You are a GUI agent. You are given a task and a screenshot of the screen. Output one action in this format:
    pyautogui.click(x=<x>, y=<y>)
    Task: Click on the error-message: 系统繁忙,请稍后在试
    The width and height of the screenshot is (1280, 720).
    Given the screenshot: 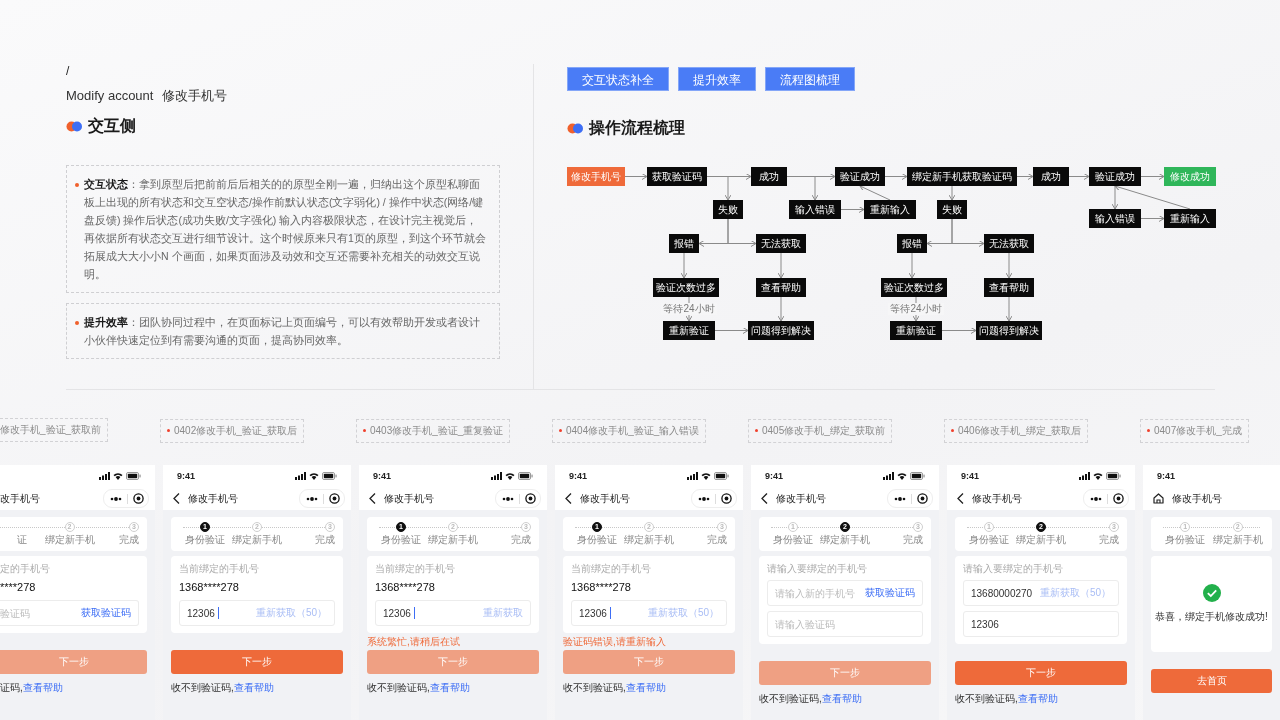 What is the action you would take?
    pyautogui.click(x=413, y=641)
    